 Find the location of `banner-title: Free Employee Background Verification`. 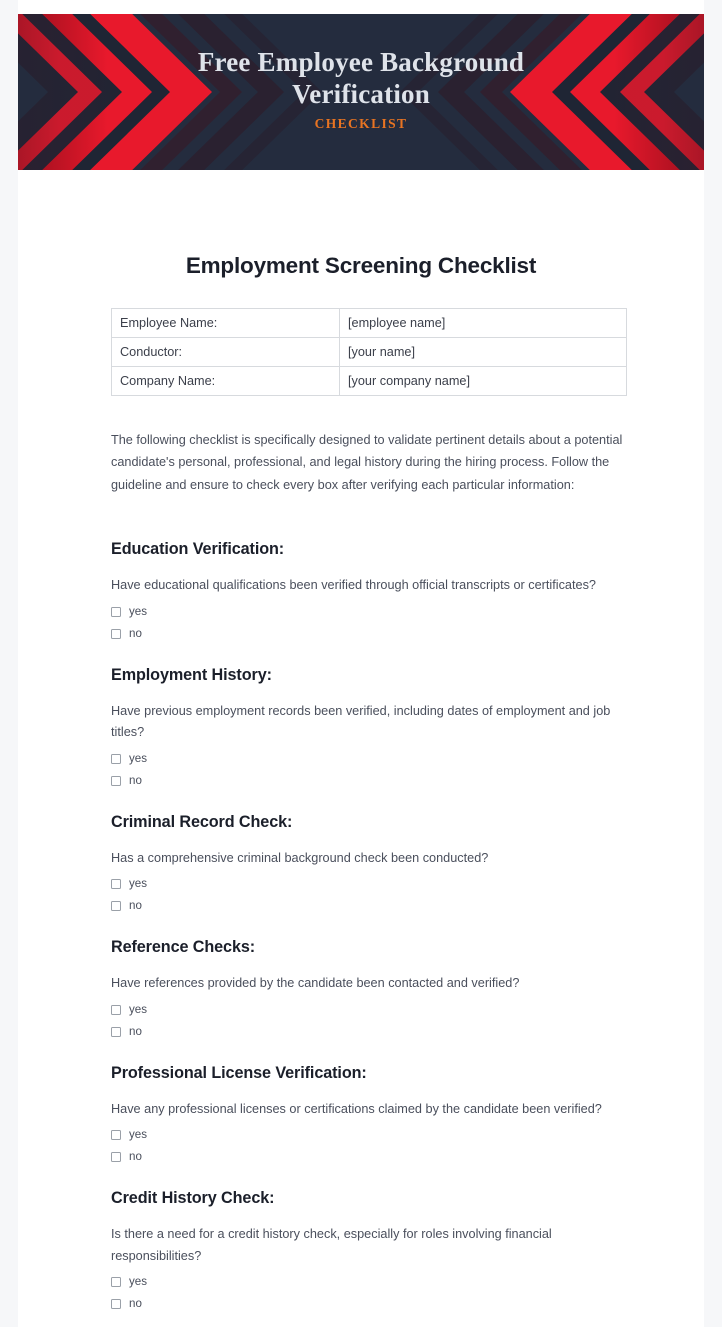

banner-title: Free Employee Background Verification is located at coordinates (361, 78).